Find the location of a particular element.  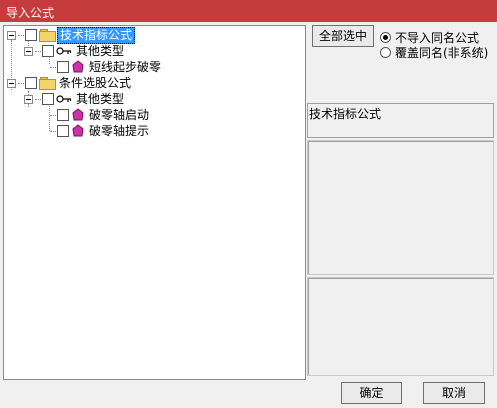

node-label: 破零轴启动 is located at coordinates (119, 115).